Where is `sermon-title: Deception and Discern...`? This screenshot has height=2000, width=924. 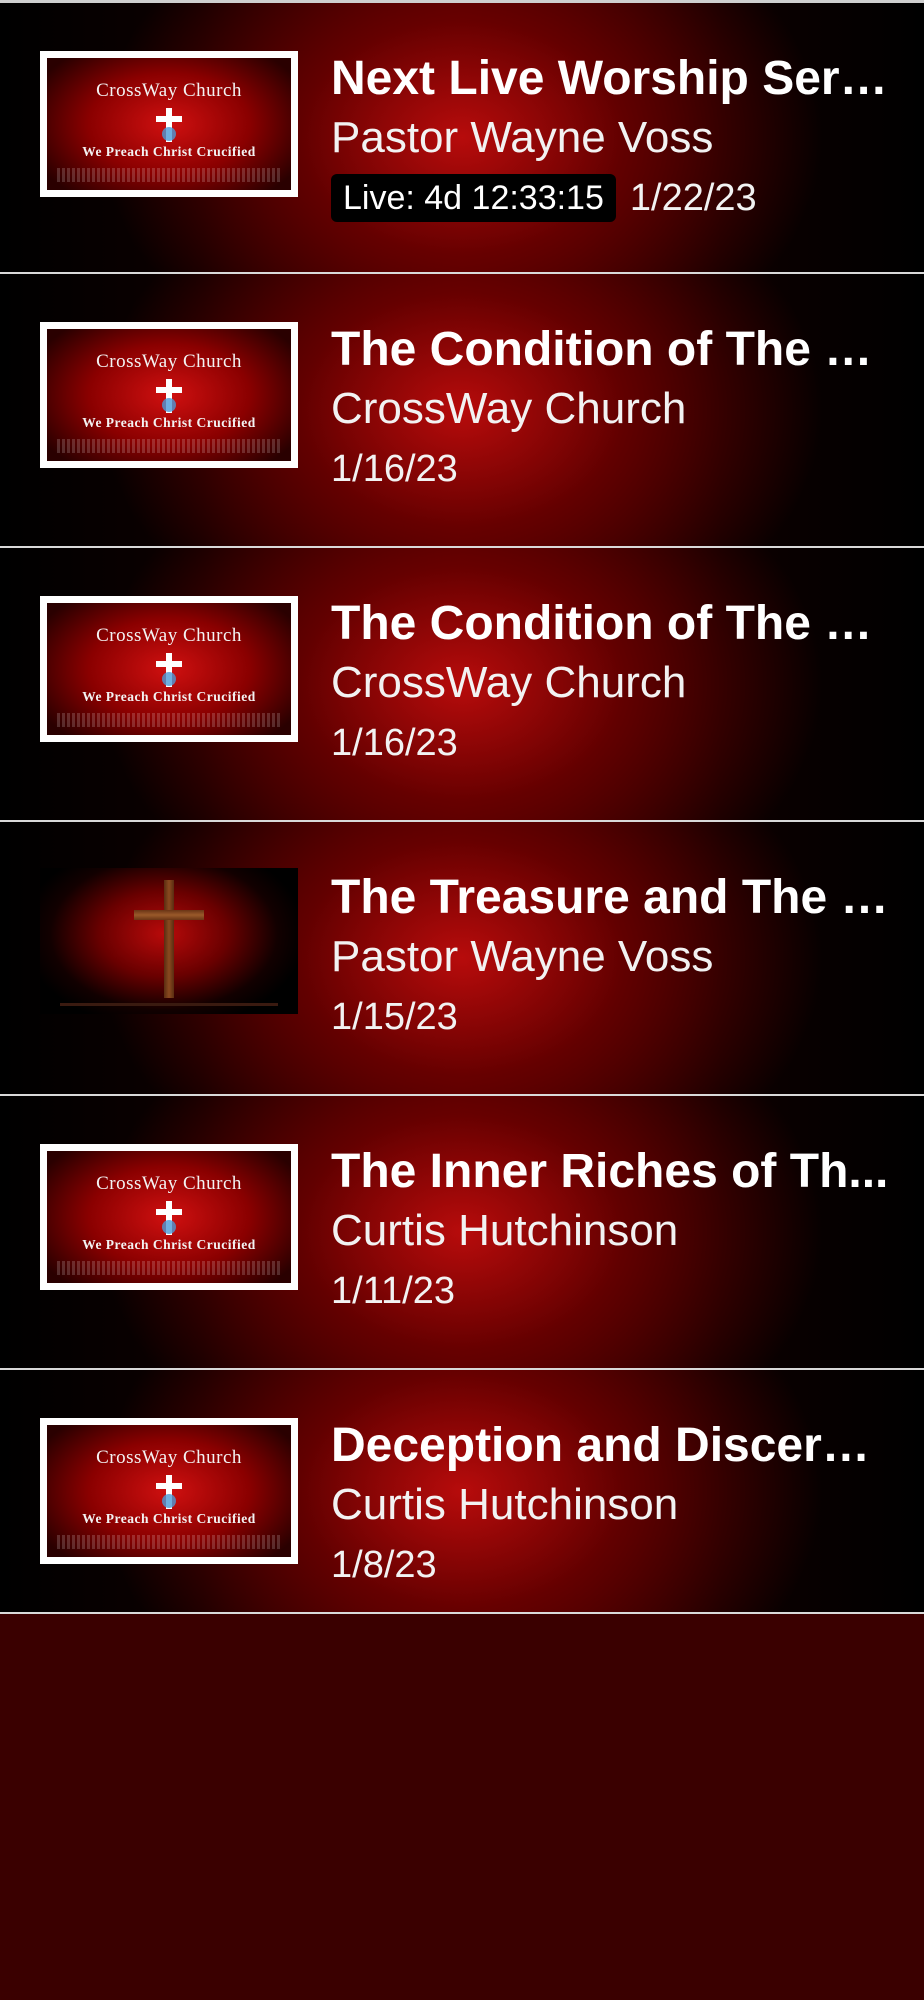 sermon-title: Deception and Discern... is located at coordinates (611, 1445).